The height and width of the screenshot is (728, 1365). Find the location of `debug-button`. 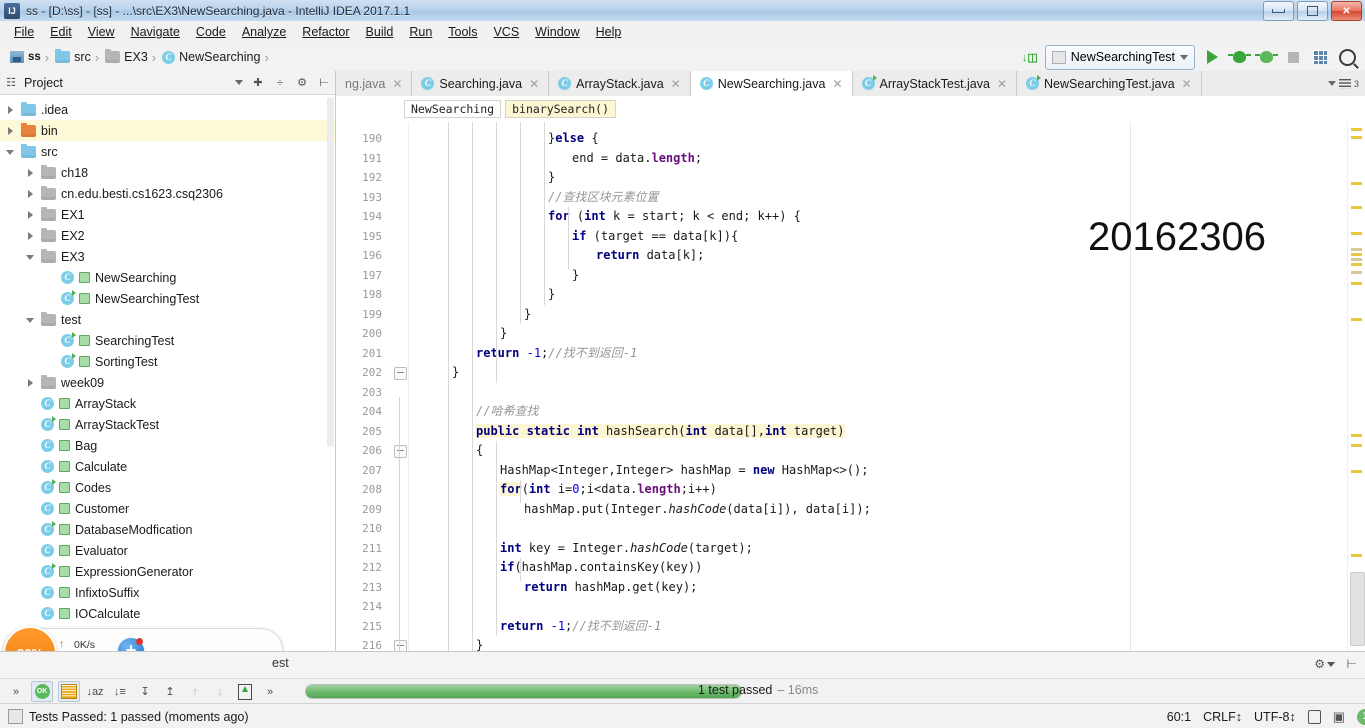

debug-button is located at coordinates (1239, 57).